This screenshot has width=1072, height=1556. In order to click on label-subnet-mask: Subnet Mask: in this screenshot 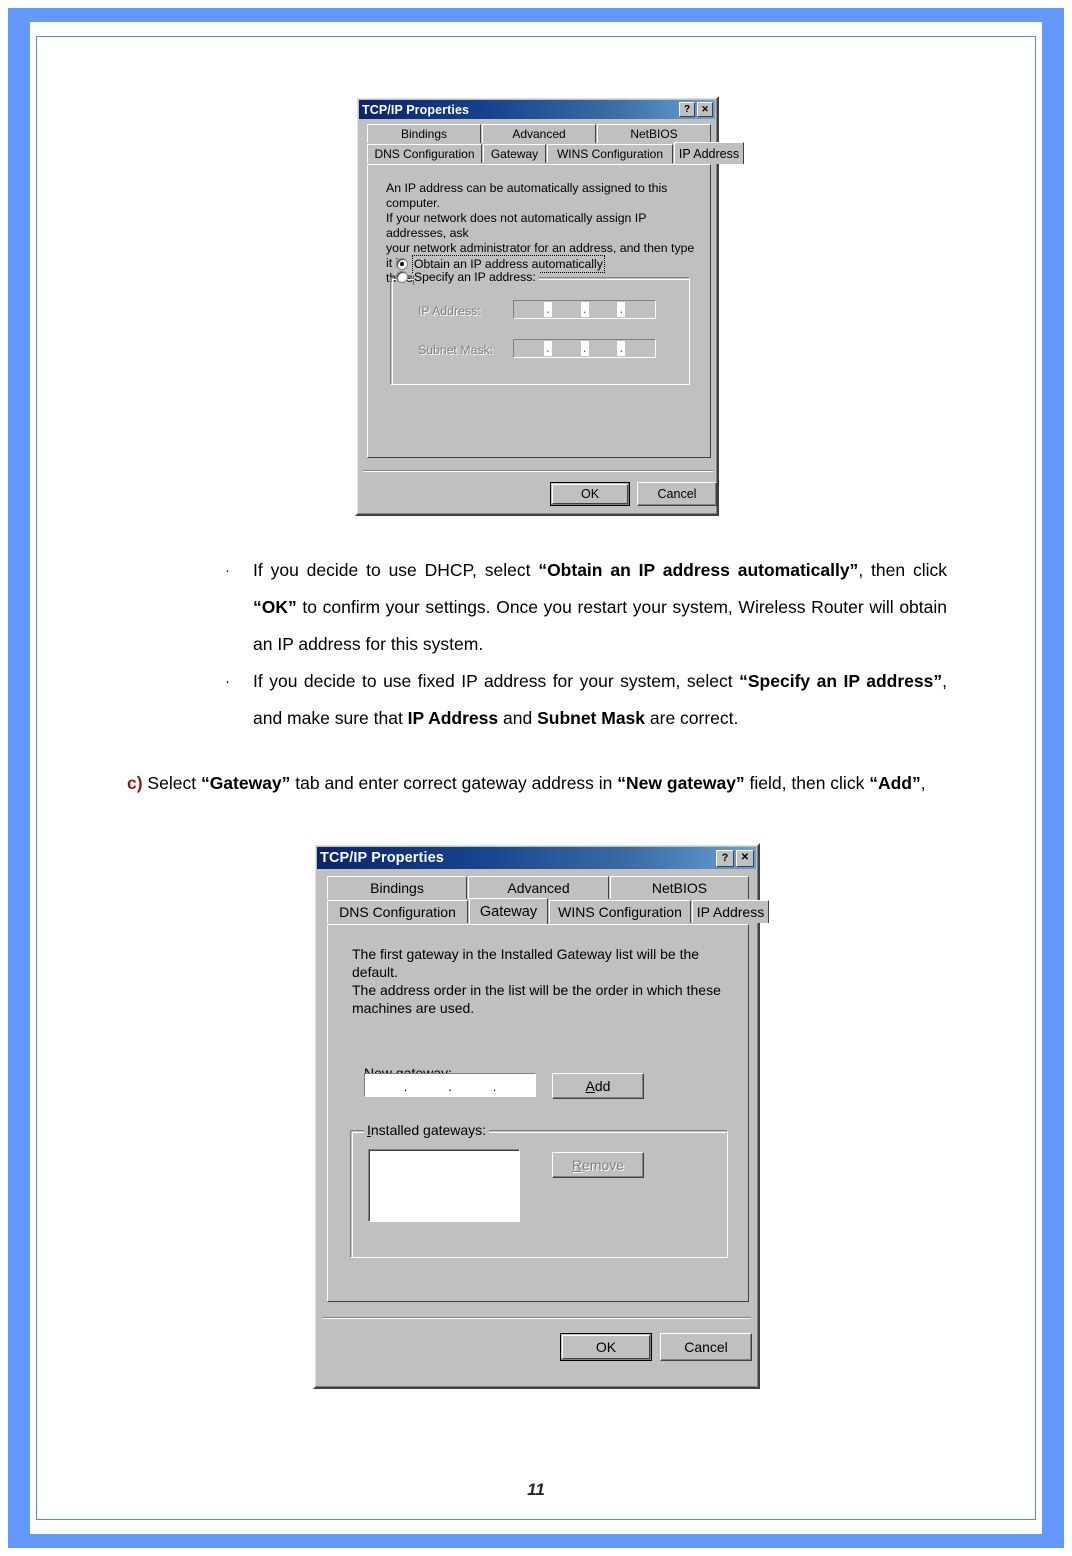, I will do `click(456, 350)`.